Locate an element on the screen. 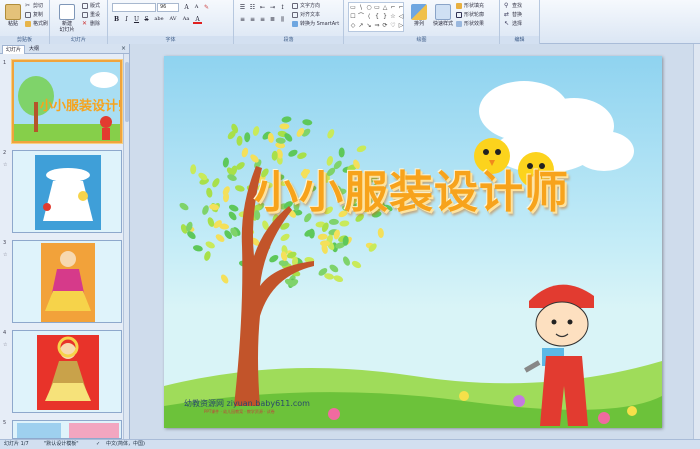 The height and width of the screenshot is (449, 700). shape-fill-button: 形状填充 is located at coordinates (470, 6).